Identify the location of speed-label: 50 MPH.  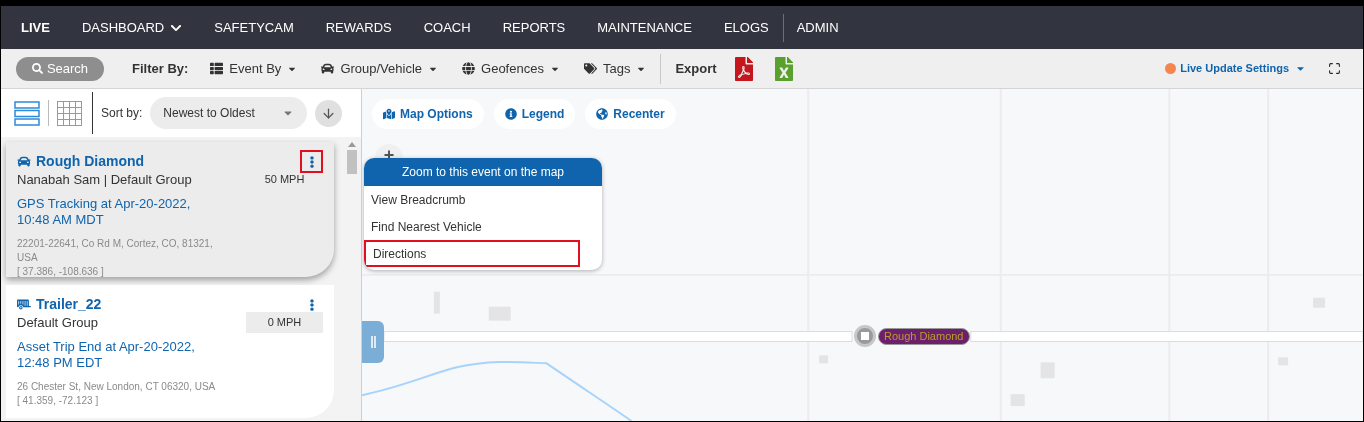
(284, 180).